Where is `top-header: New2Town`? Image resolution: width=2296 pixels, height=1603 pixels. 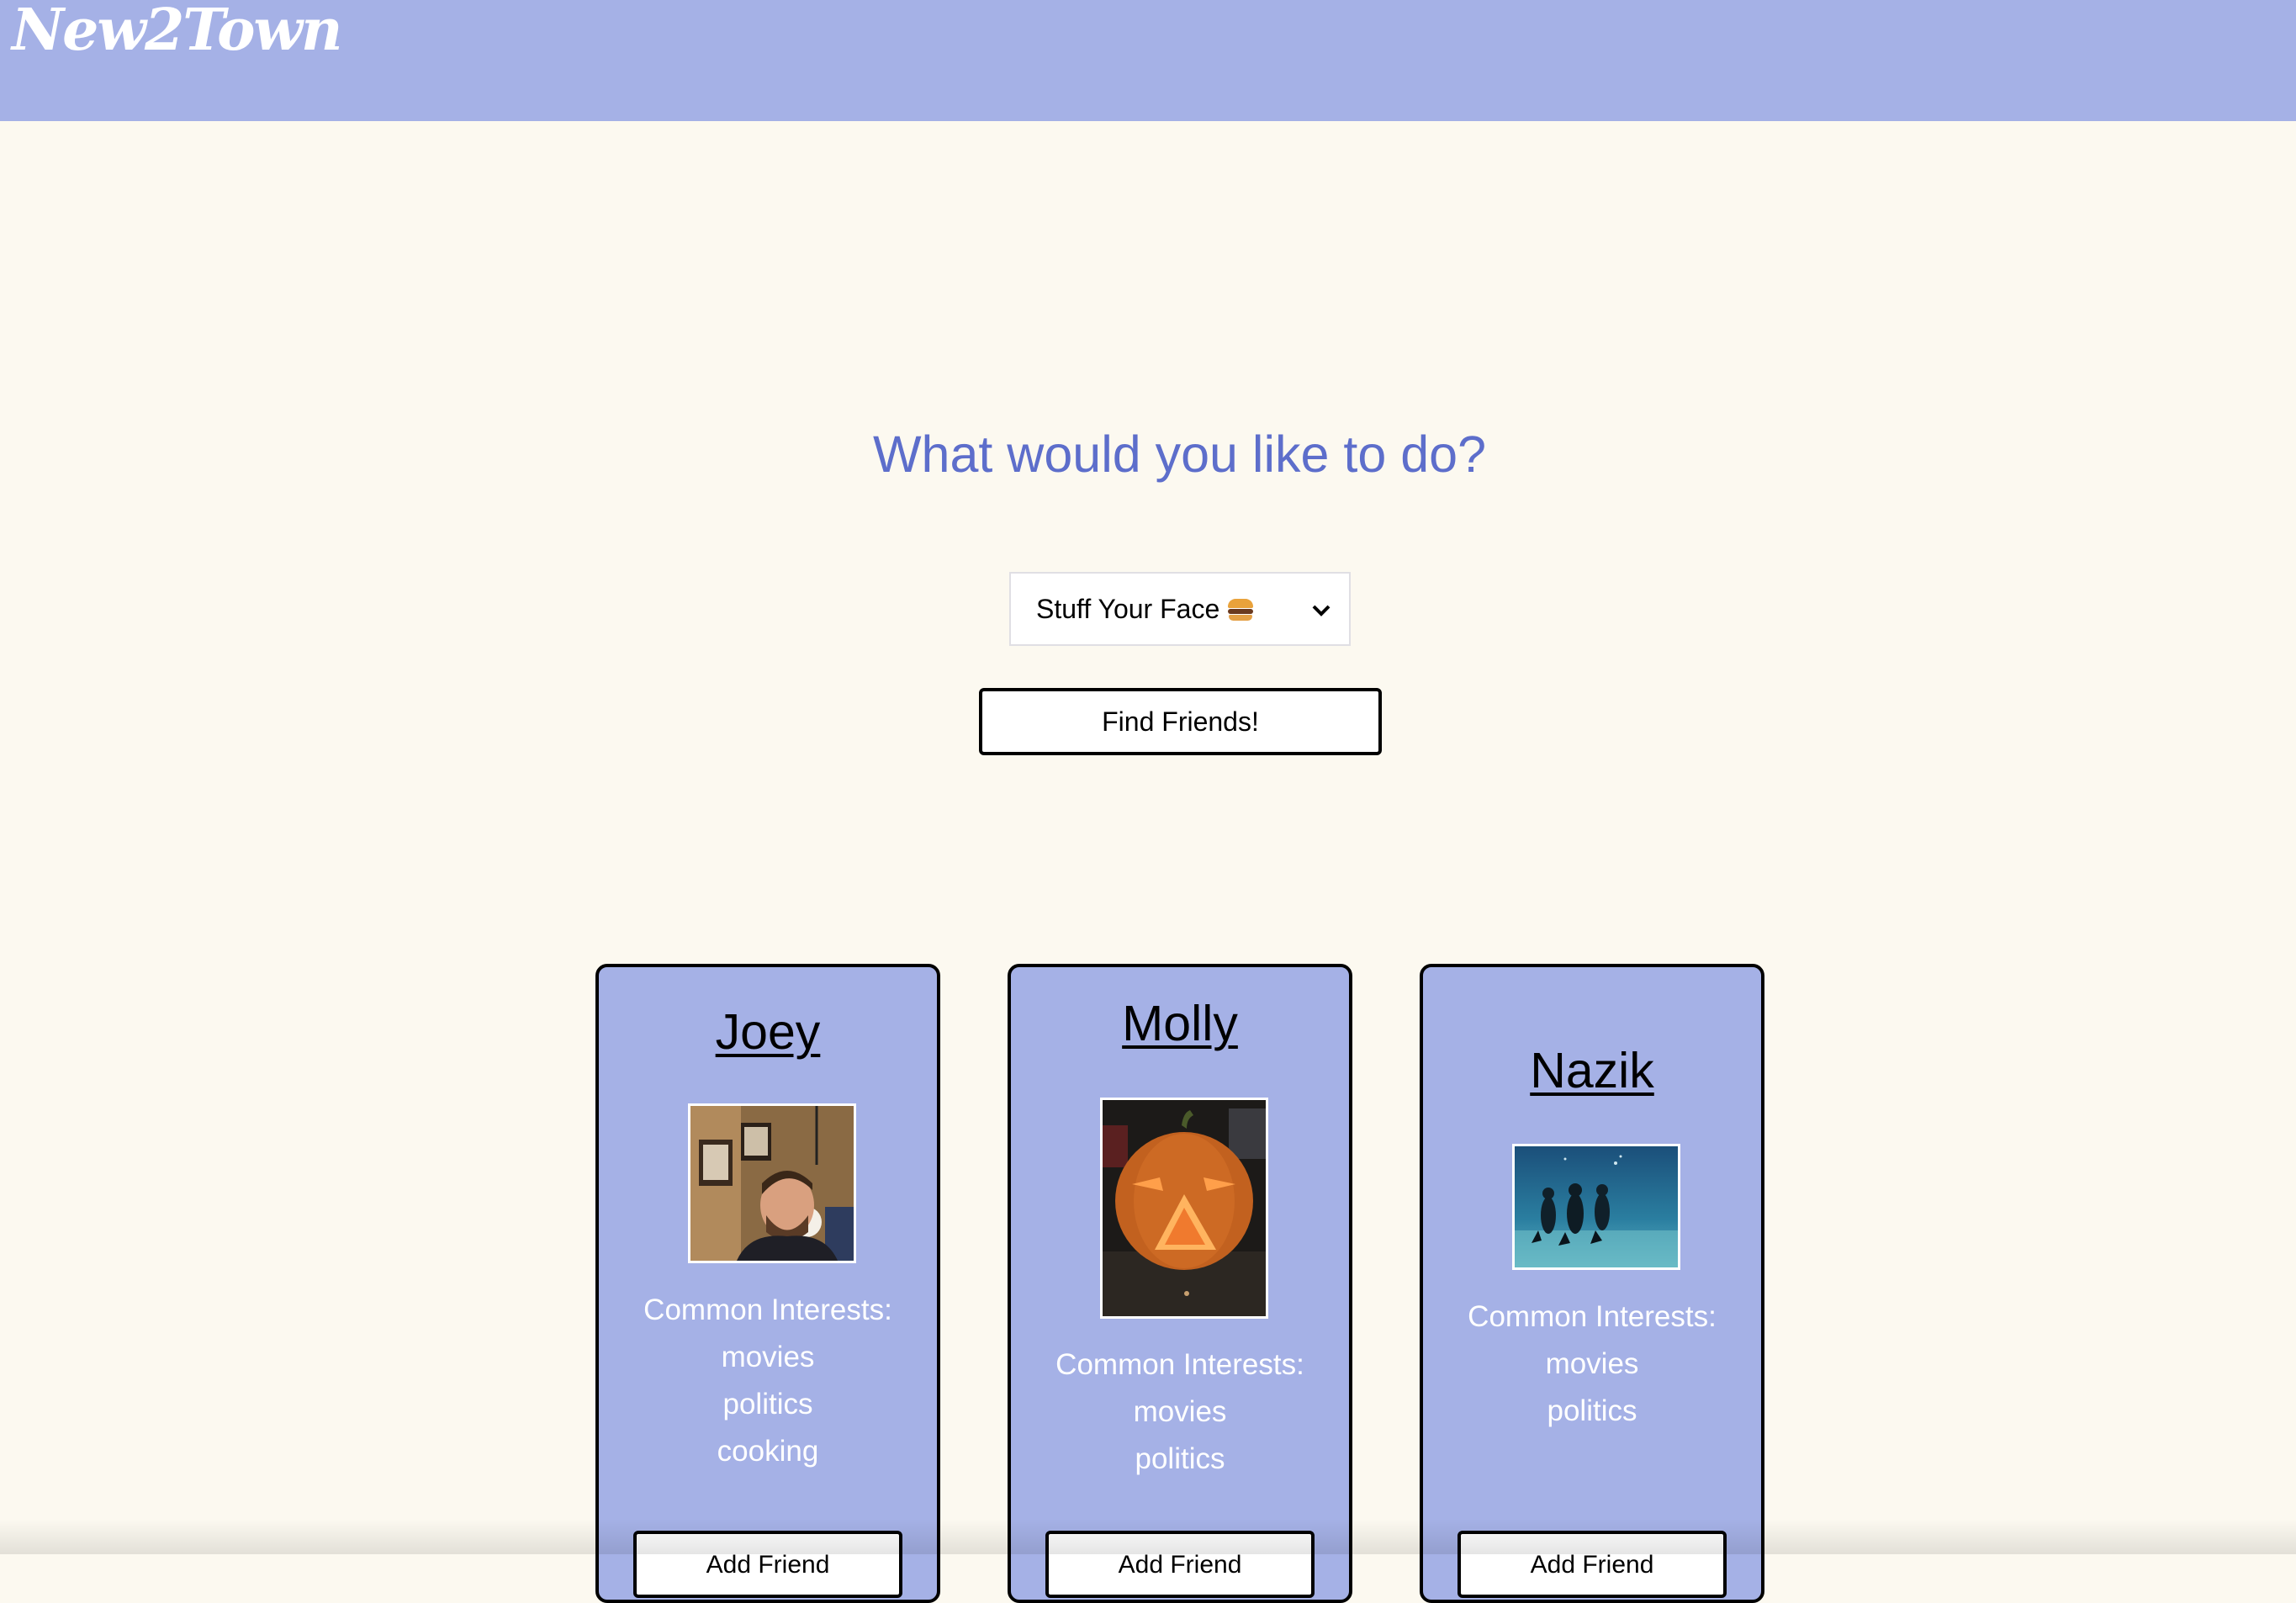 top-header: New2Town is located at coordinates (1148, 60).